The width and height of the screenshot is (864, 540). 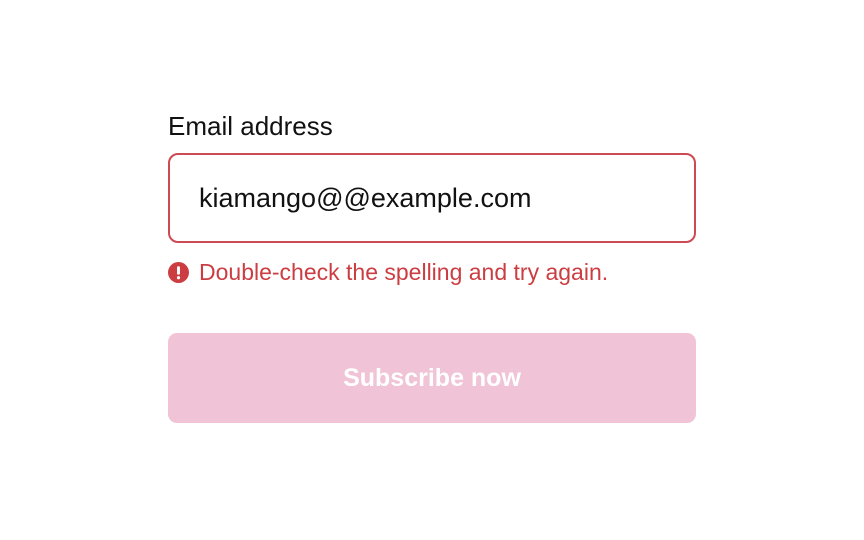 I want to click on exclamation-circle-icon, so click(x=178, y=272).